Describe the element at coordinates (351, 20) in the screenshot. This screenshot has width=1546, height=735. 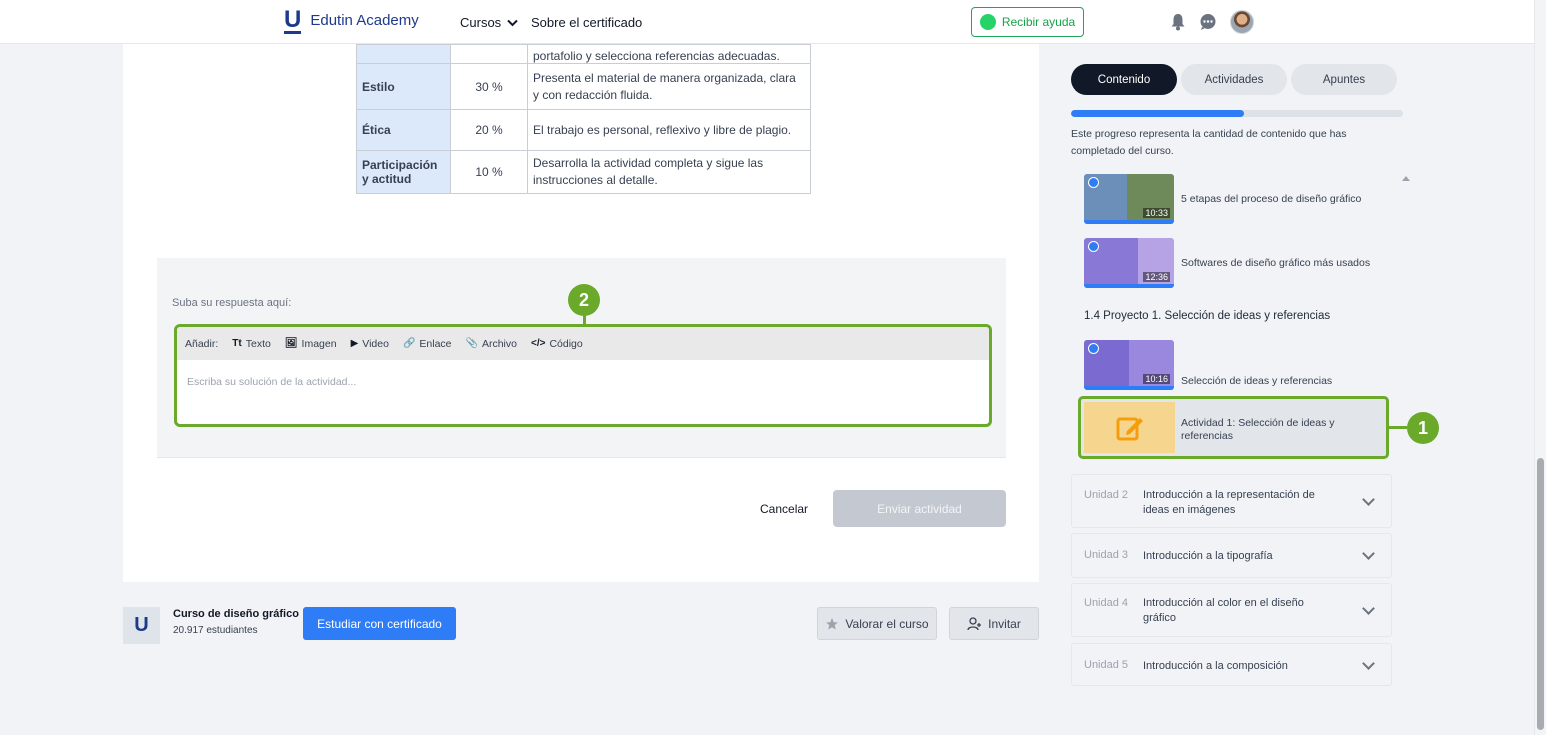
I see `edutin-logo: U Edutin Academy` at that location.